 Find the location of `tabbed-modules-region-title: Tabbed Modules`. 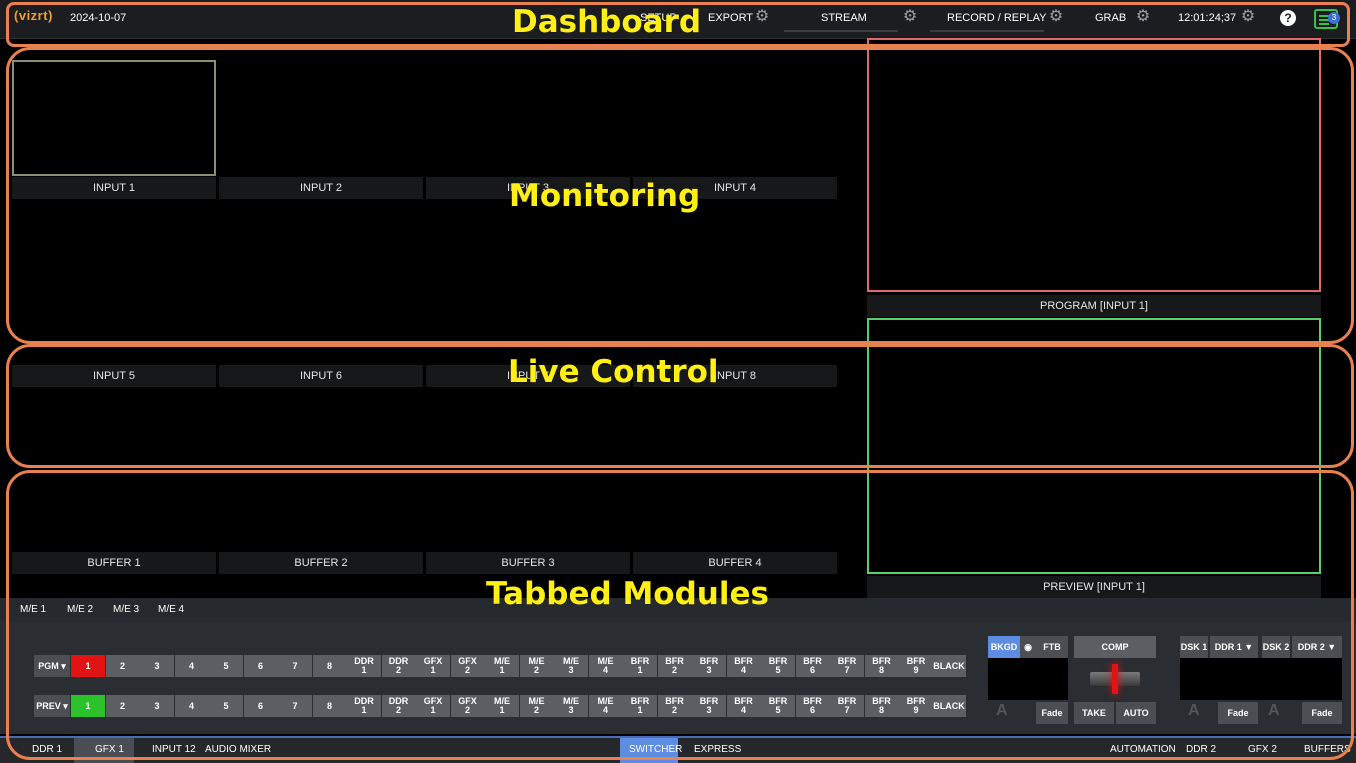

tabbed-modules-region-title: Tabbed Modules is located at coordinates (627, 594).